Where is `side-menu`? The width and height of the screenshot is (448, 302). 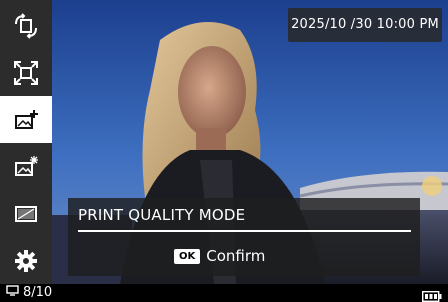 side-menu is located at coordinates (26, 142).